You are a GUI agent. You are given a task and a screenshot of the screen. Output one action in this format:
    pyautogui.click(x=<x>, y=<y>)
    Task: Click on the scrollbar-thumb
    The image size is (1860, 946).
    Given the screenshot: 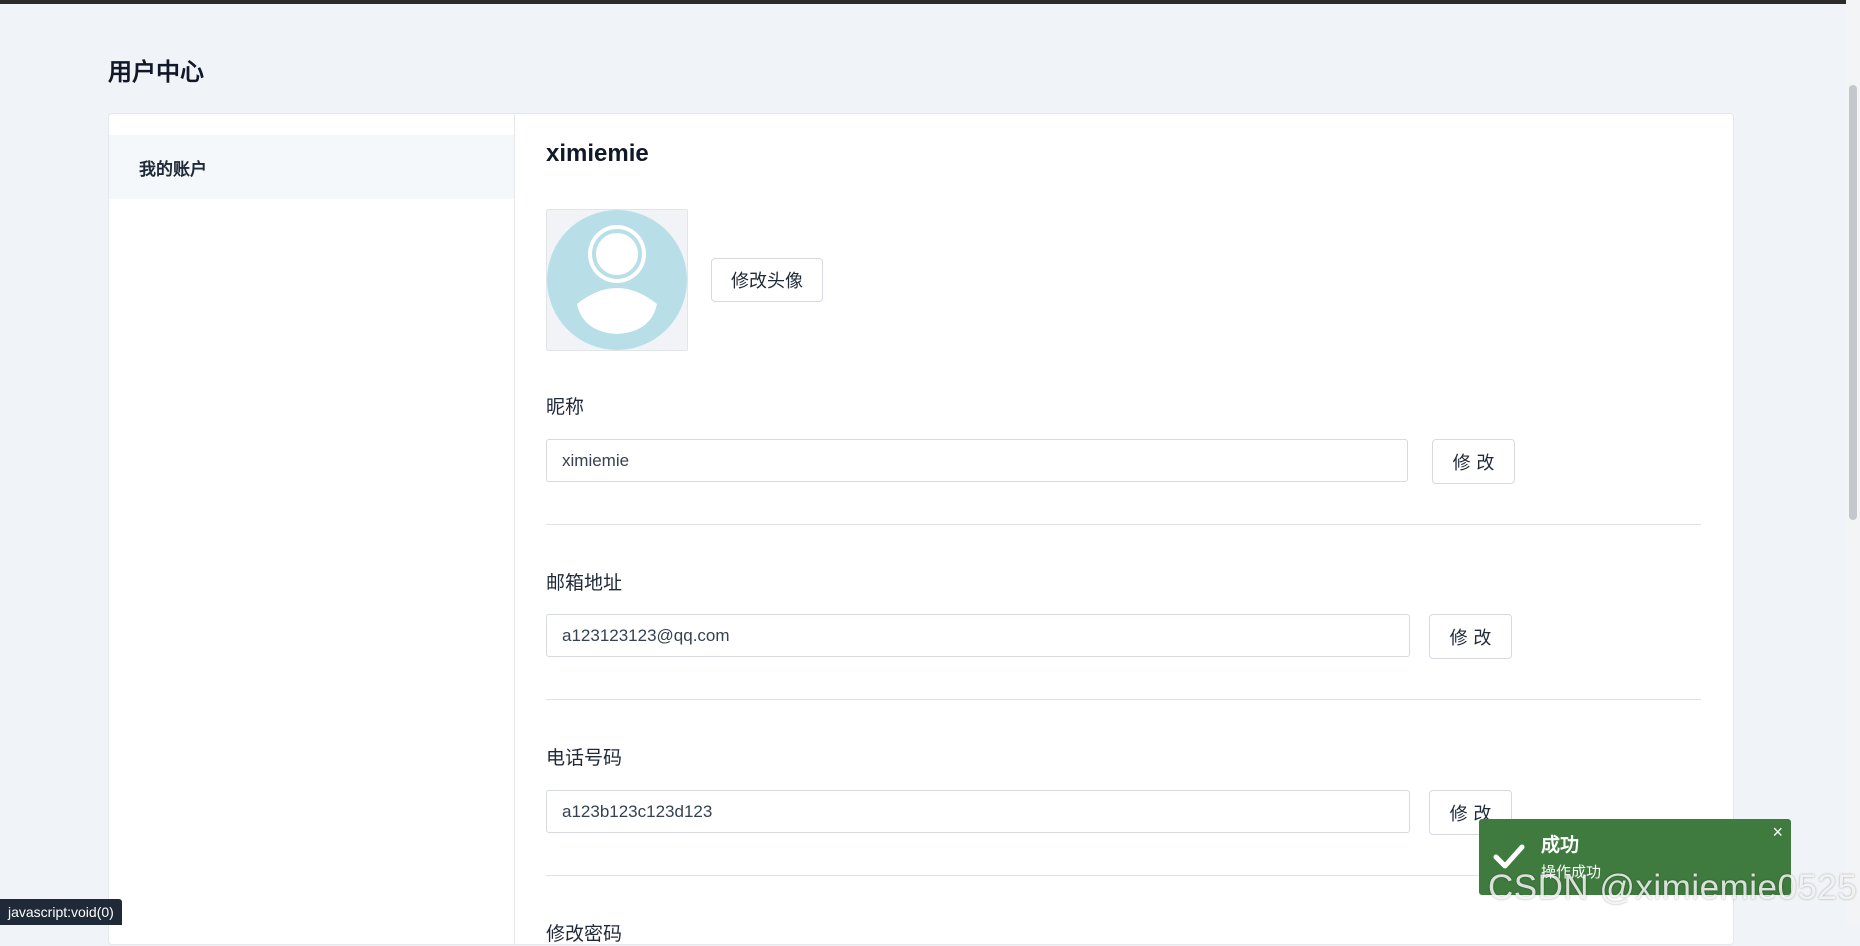 What is the action you would take?
    pyautogui.click(x=1853, y=302)
    